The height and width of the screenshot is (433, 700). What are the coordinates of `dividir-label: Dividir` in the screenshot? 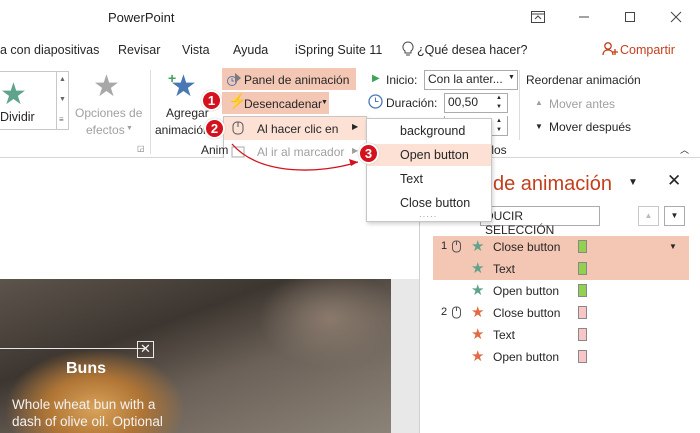 It's located at (17, 117).